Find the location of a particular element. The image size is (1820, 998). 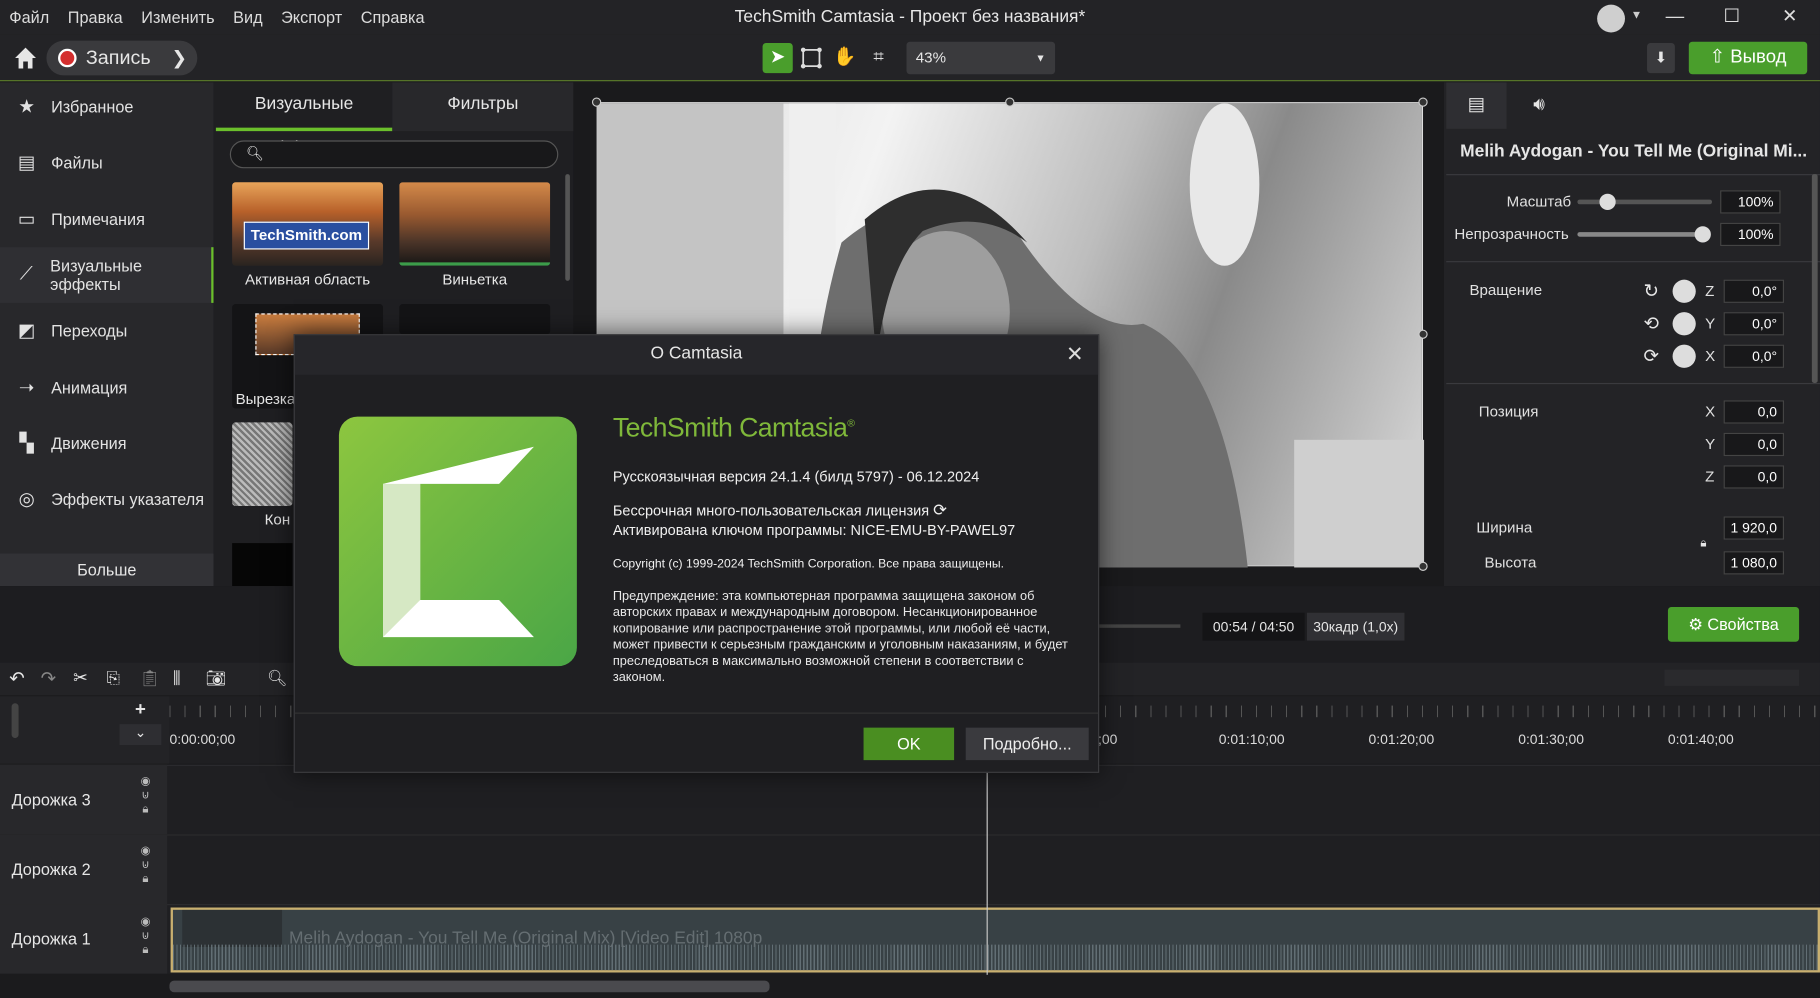

cut-icon: ✂ is located at coordinates (80, 677).